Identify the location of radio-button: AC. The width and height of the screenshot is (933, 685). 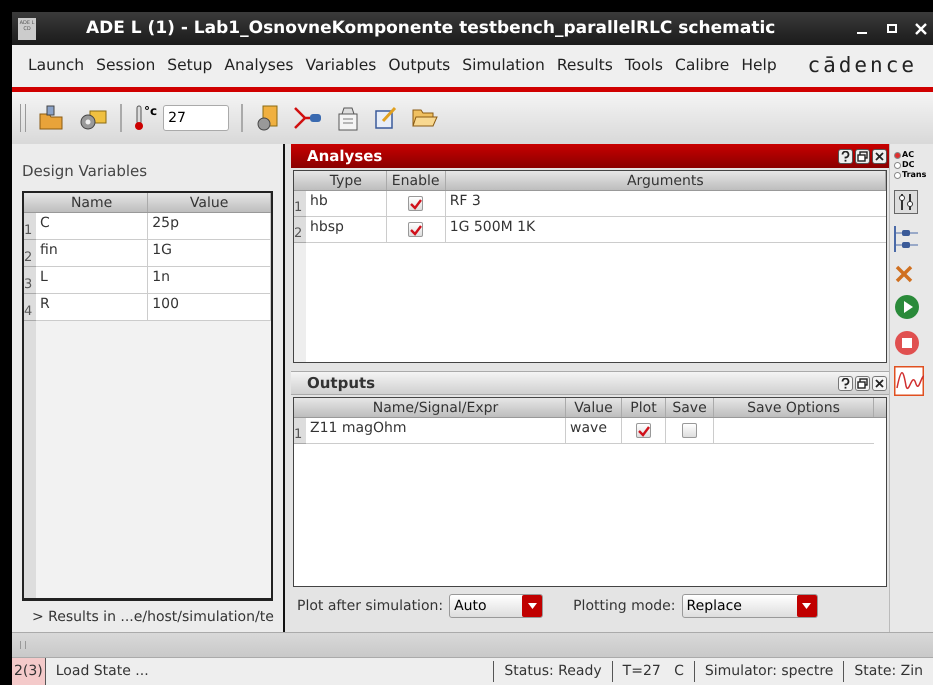
(910, 155).